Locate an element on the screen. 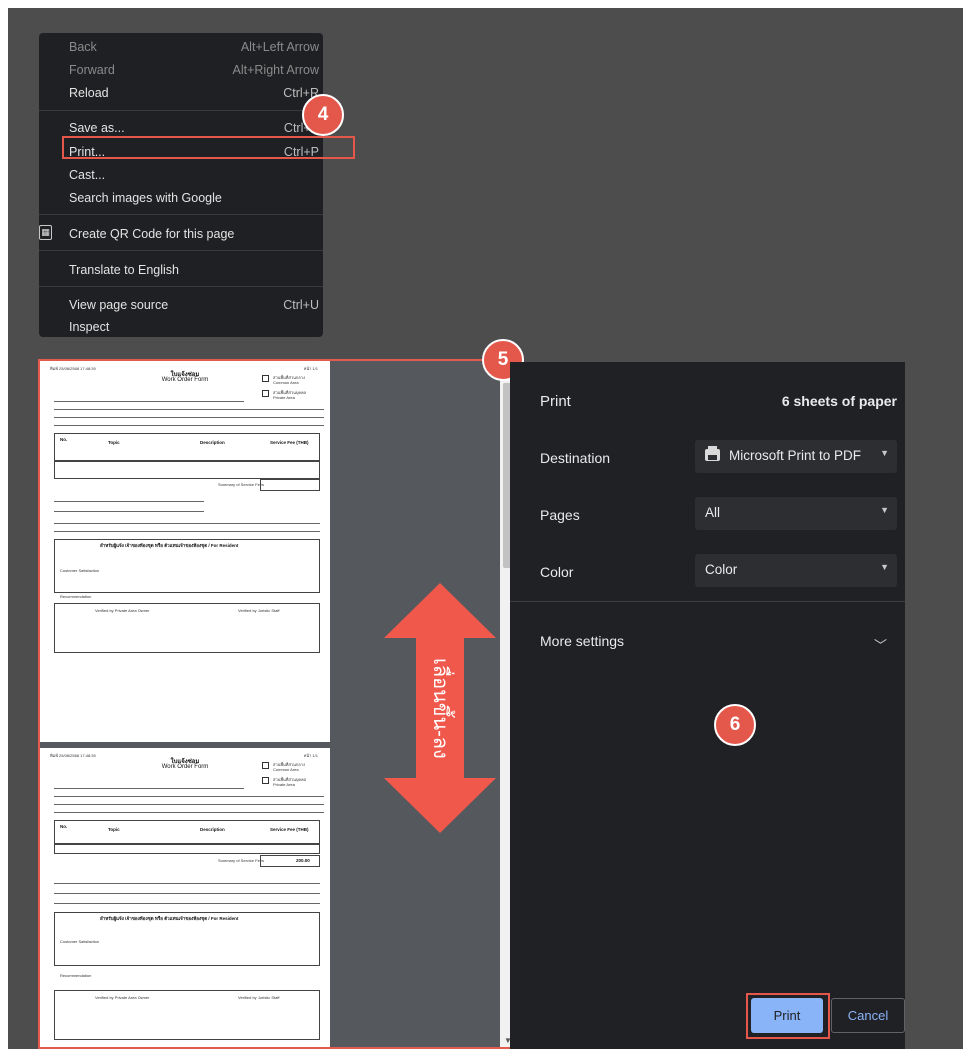  print-dialog-title: Print is located at coordinates (555, 401).